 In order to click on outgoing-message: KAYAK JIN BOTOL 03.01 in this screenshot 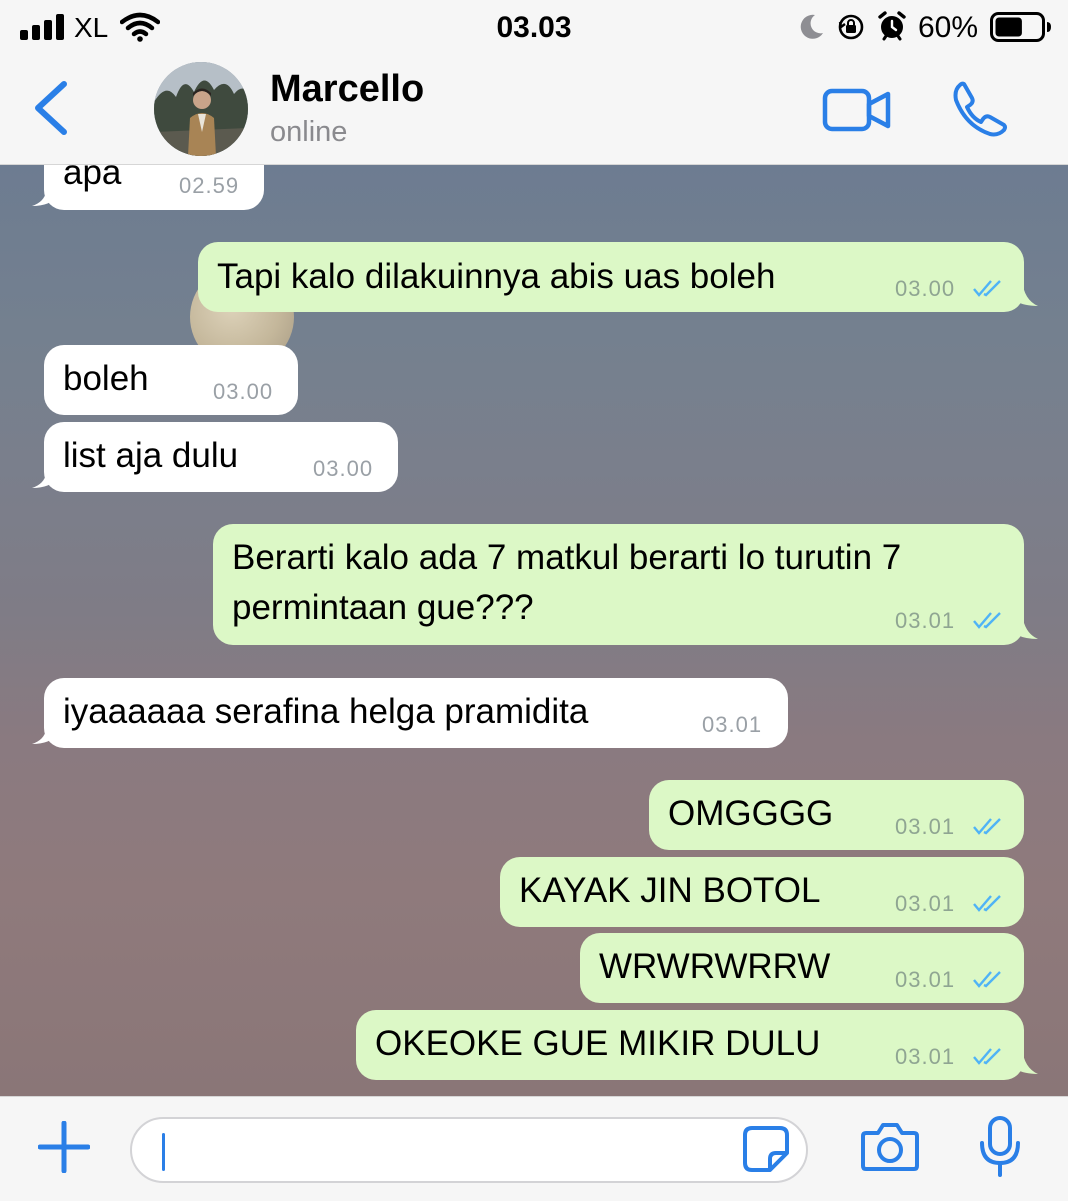, I will do `click(762, 892)`.